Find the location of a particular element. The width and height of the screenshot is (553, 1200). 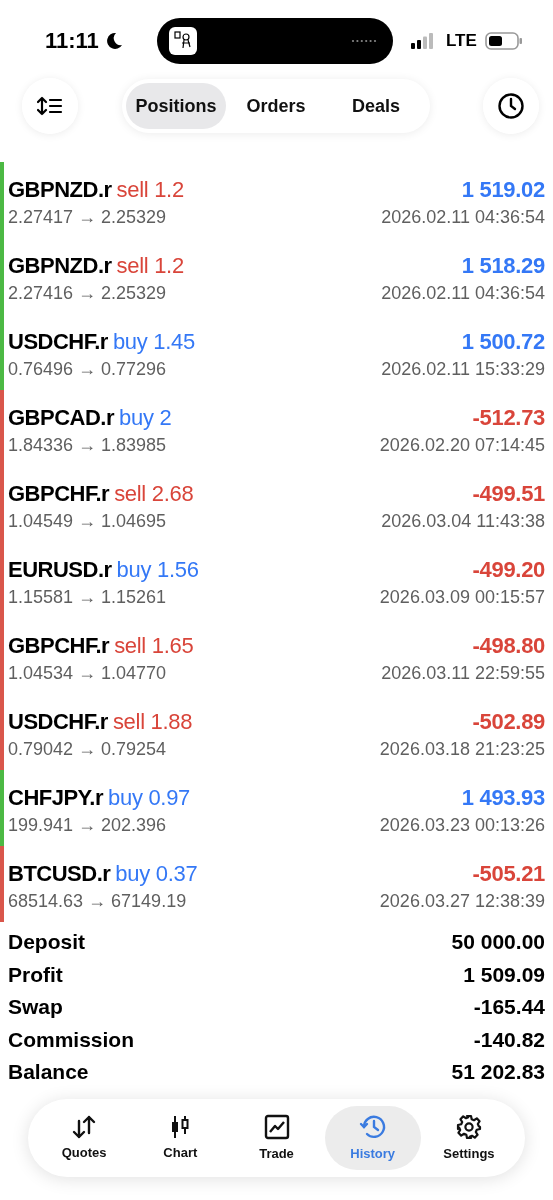

line-chart-icon is located at coordinates (276, 1127).